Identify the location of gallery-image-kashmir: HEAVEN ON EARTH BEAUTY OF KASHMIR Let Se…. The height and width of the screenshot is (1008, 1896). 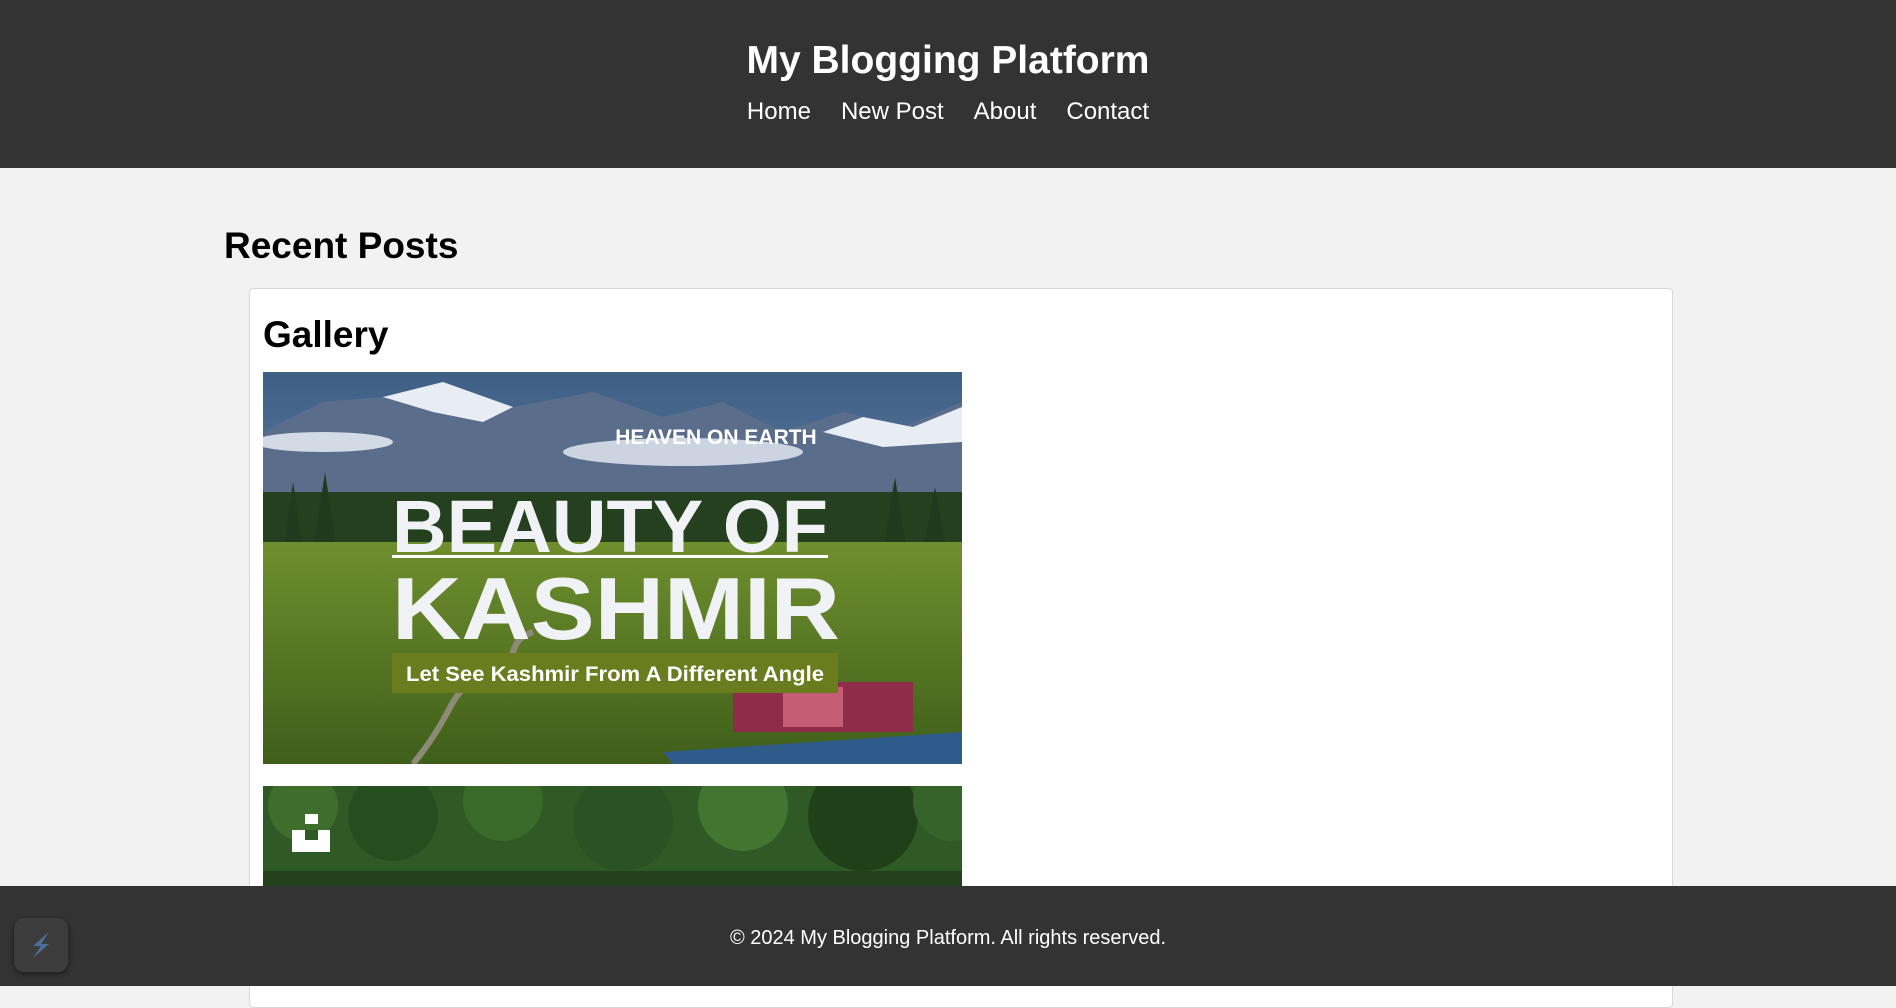
(612, 568).